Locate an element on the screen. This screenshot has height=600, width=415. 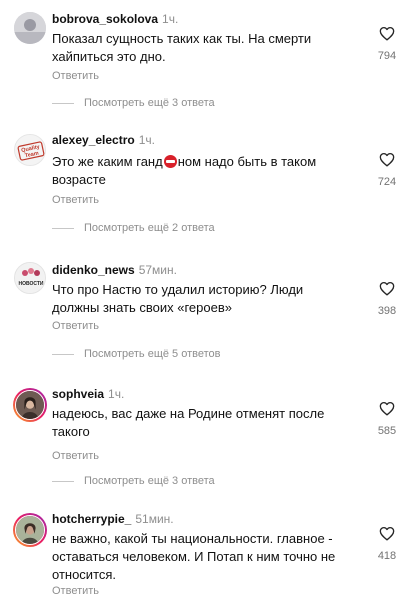
view-more-replies: Посмотреть ещё 5 ответов is located at coordinates (136, 354).